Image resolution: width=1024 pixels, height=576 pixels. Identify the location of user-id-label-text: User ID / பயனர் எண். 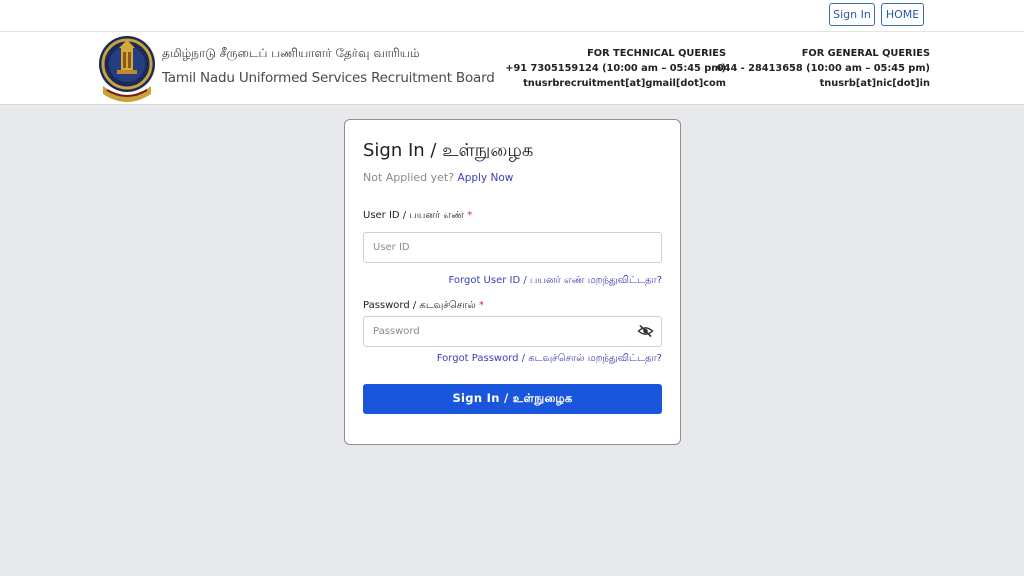
(413, 215).